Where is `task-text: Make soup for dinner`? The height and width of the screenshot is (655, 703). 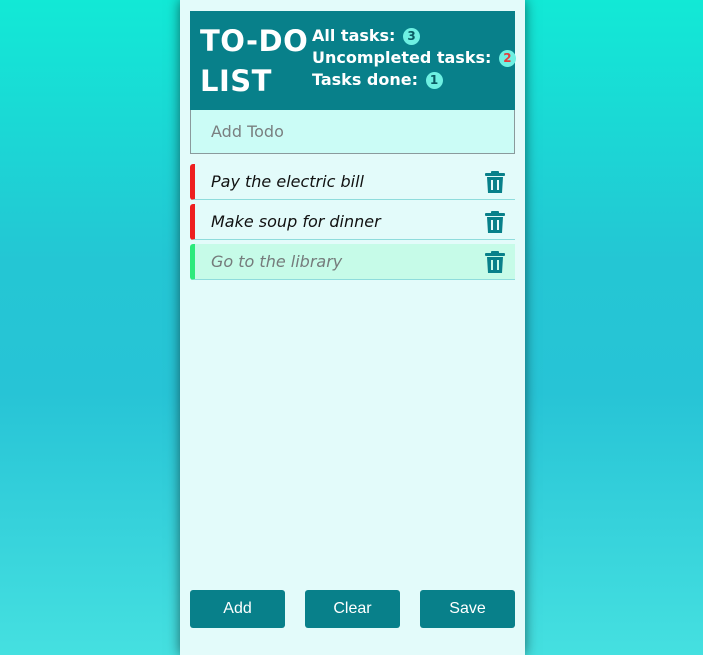
task-text: Make soup for dinner is located at coordinates (296, 221).